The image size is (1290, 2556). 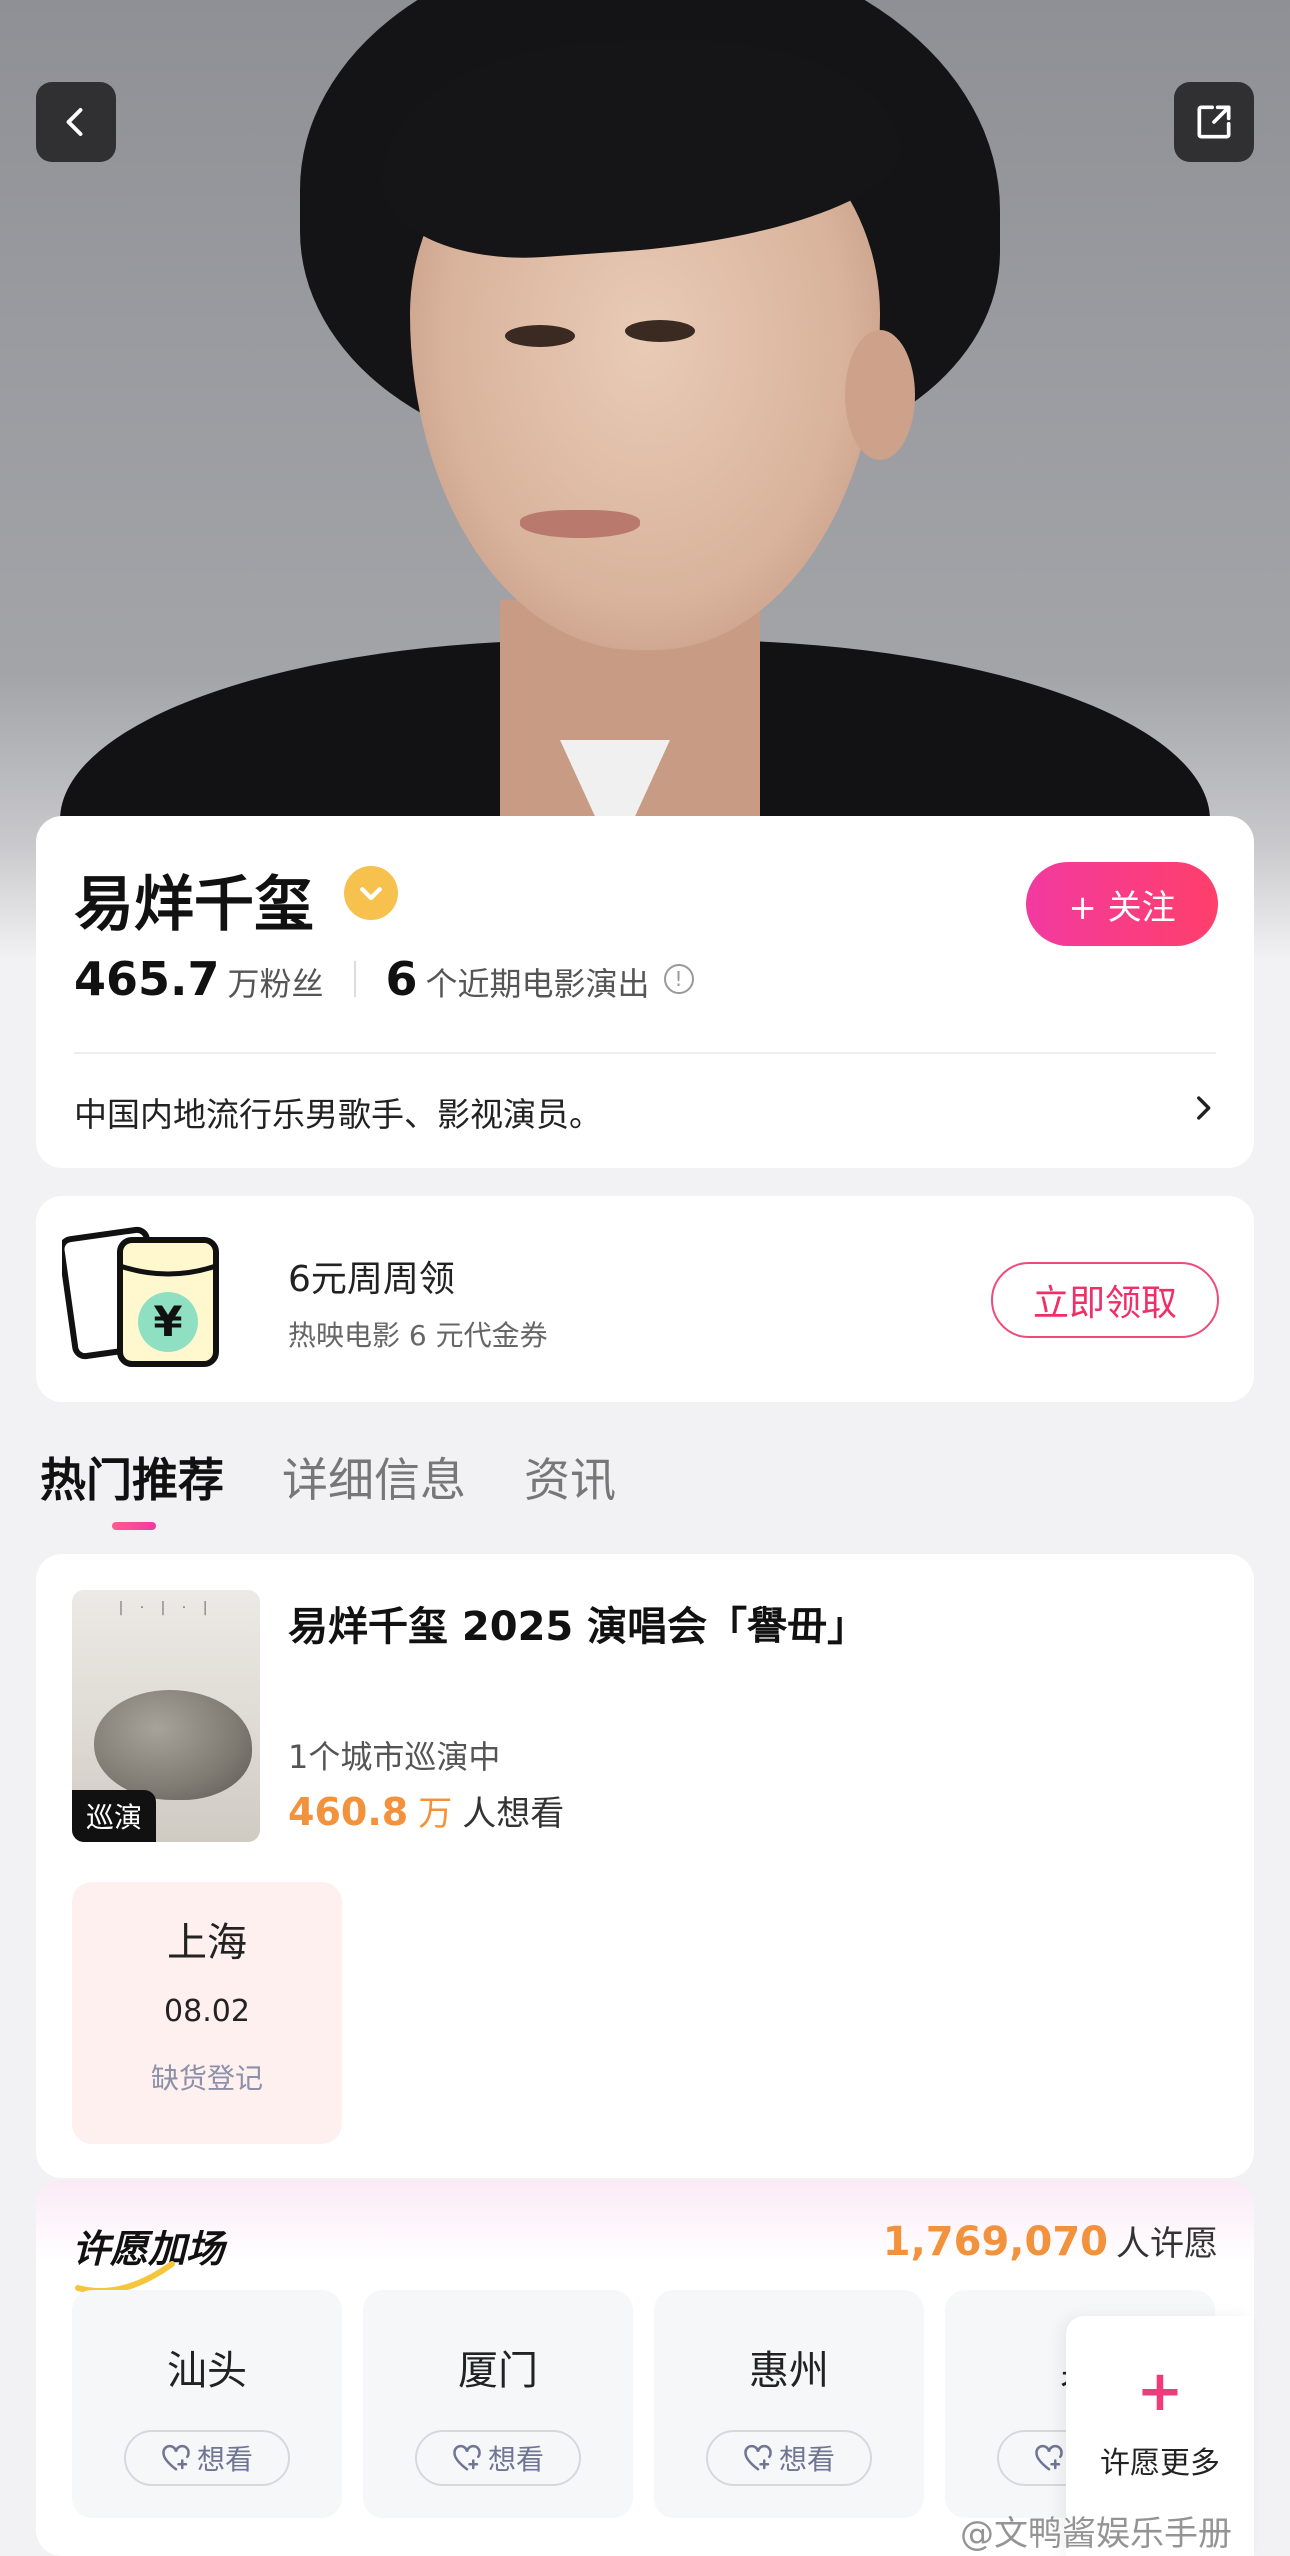 I want to click on hero-lips, so click(x=580, y=524).